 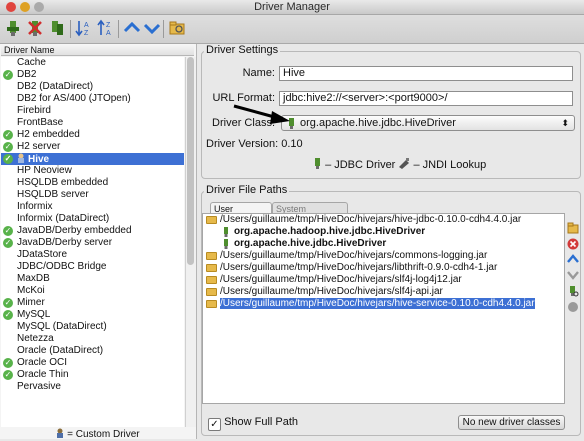 I want to click on driver-list-item-label: HSQLDB server, so click(x=53, y=194).